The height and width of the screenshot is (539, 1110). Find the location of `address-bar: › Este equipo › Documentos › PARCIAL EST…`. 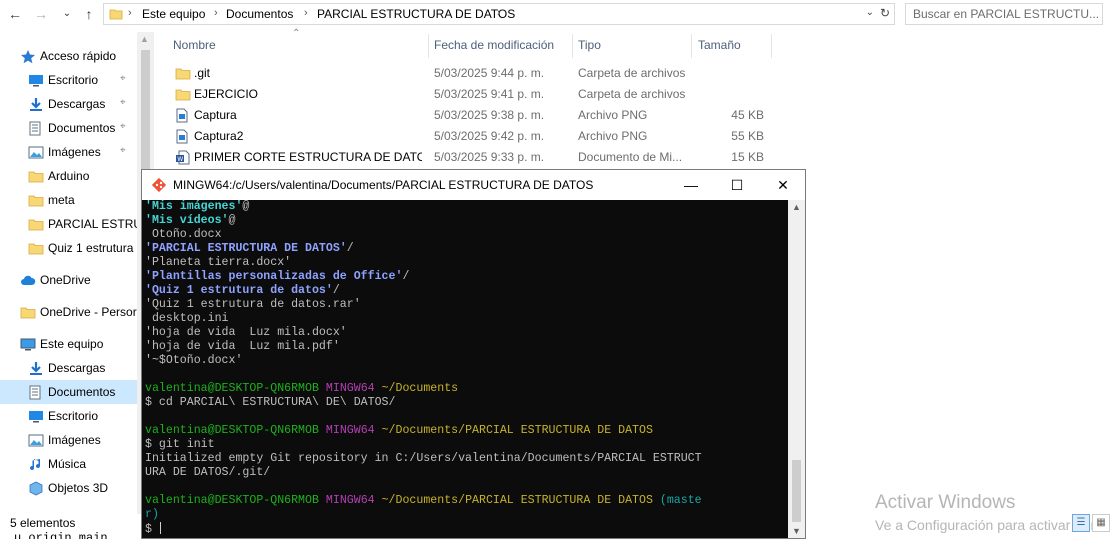

address-bar: › Este equipo › Documentos › PARCIAL EST… is located at coordinates (499, 14).